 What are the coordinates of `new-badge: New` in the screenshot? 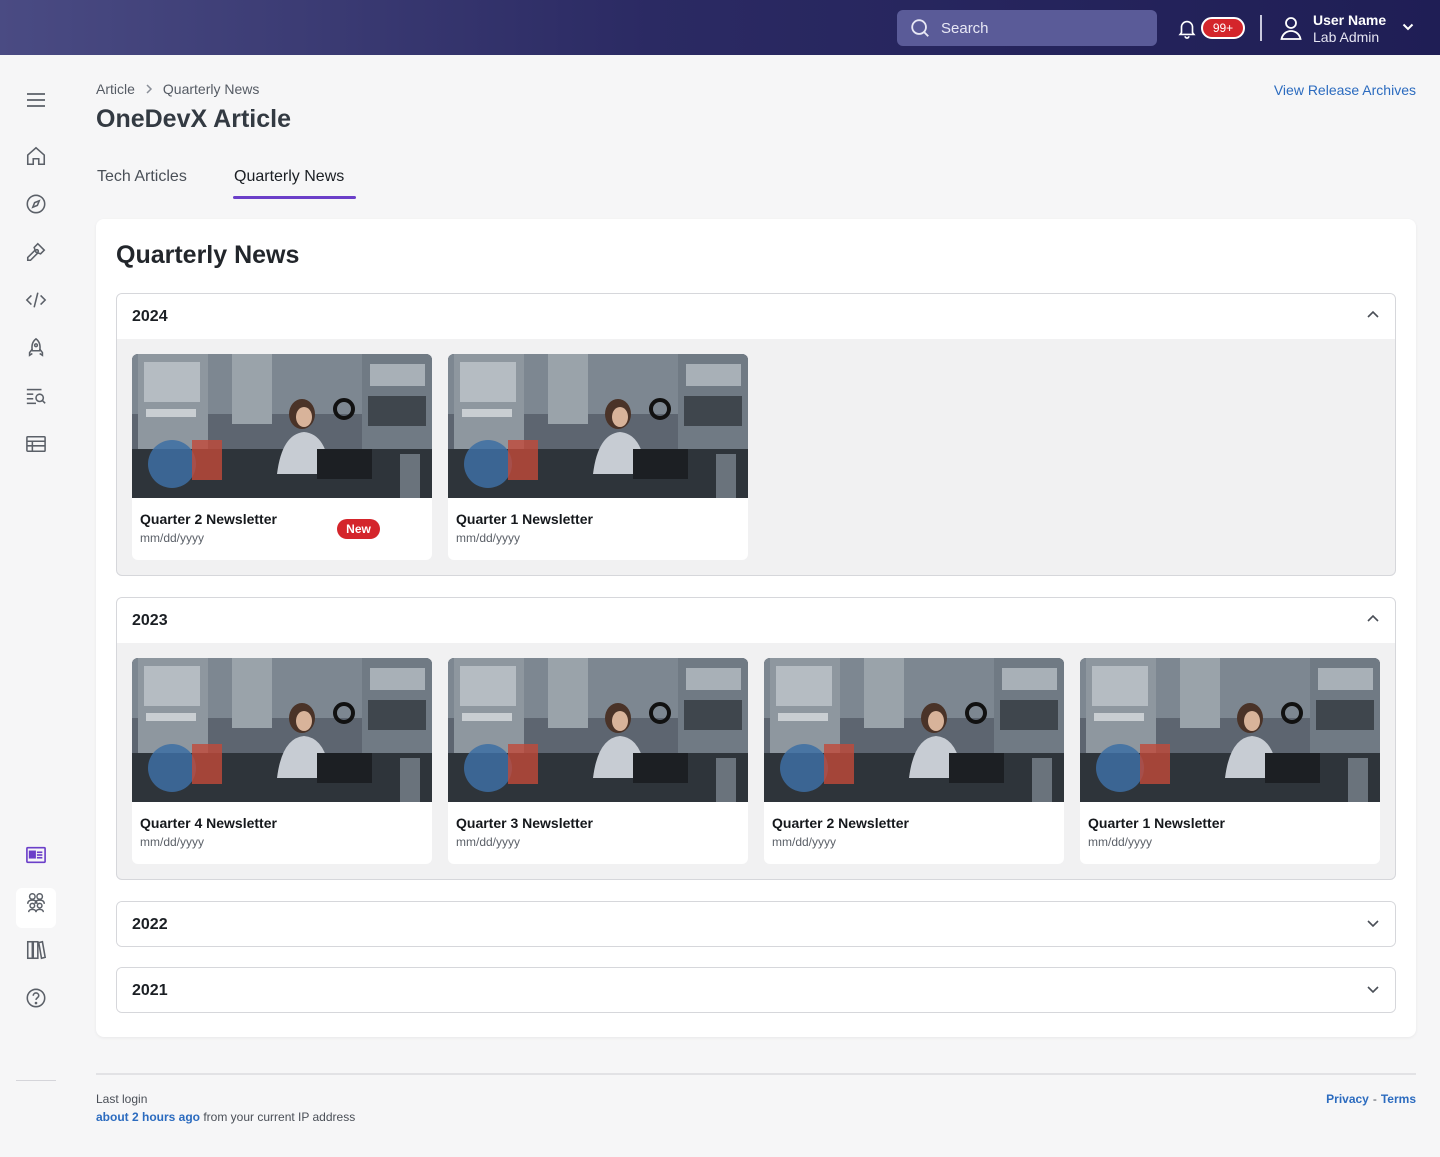 It's located at (358, 529).